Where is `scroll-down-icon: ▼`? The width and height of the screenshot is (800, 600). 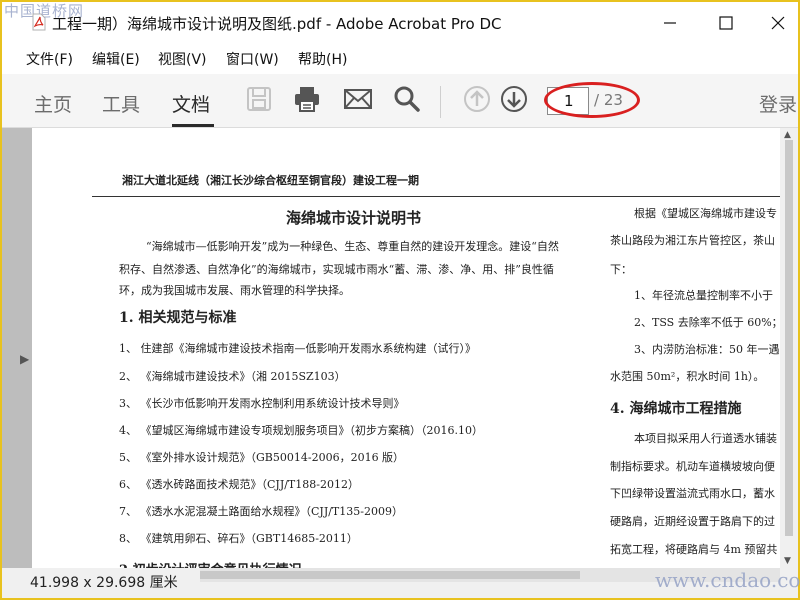 scroll-down-icon: ▼ is located at coordinates (787, 561).